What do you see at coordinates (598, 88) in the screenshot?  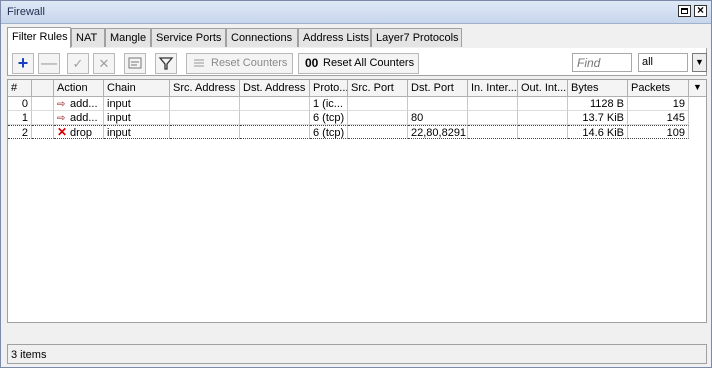 I see `col-bytes: Bytes` at bounding box center [598, 88].